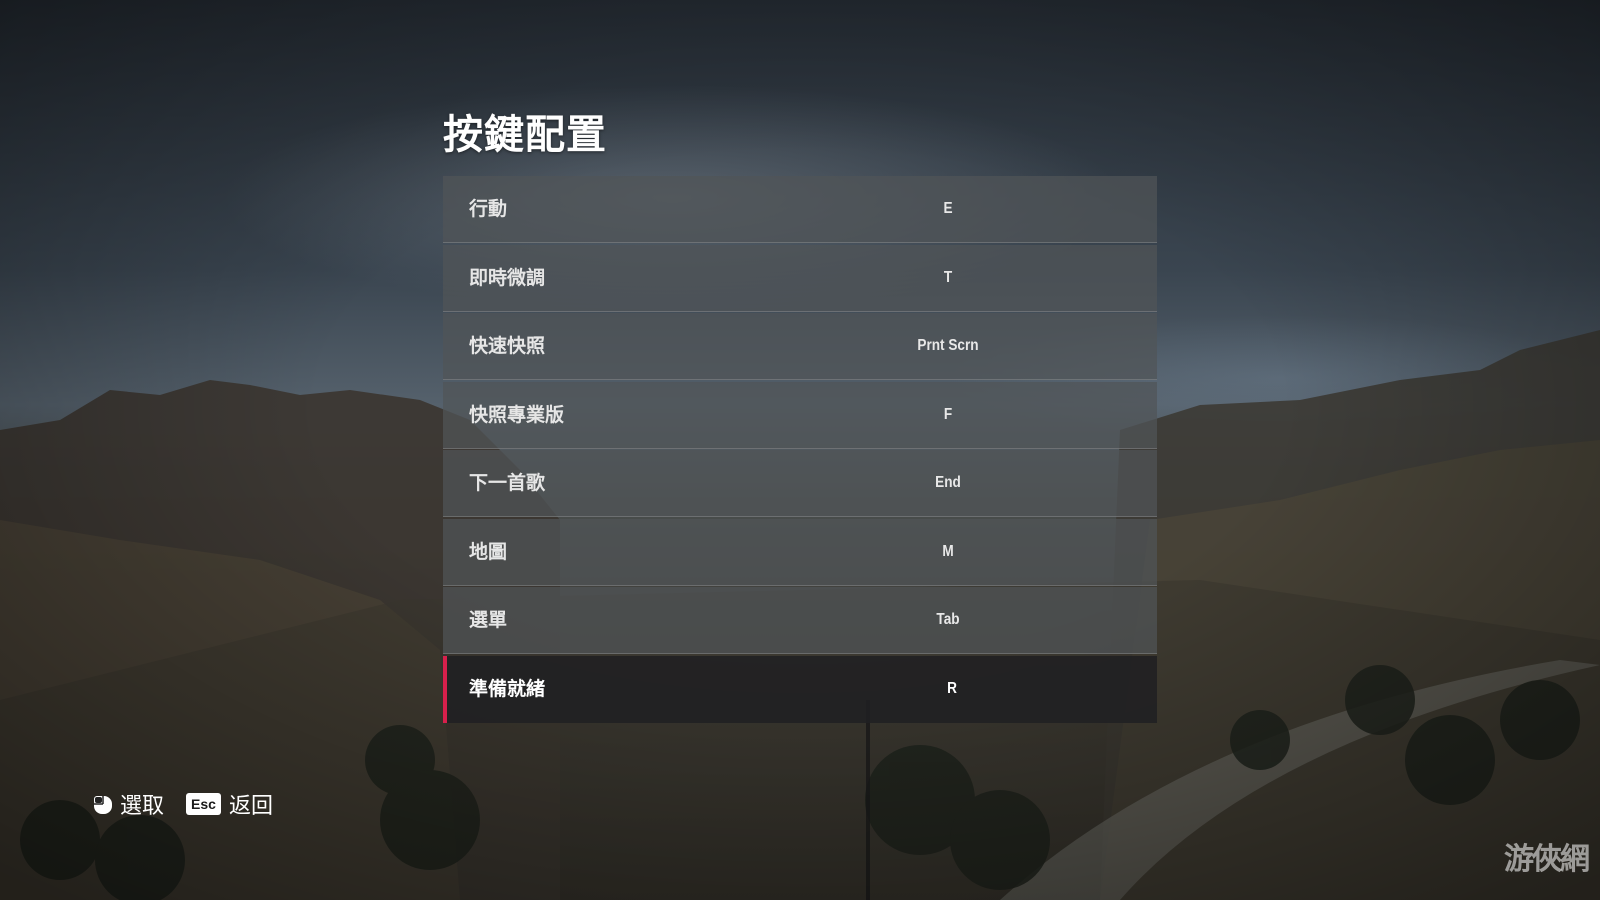 The image size is (1600, 900). I want to click on select-hint: 選取, so click(128, 804).